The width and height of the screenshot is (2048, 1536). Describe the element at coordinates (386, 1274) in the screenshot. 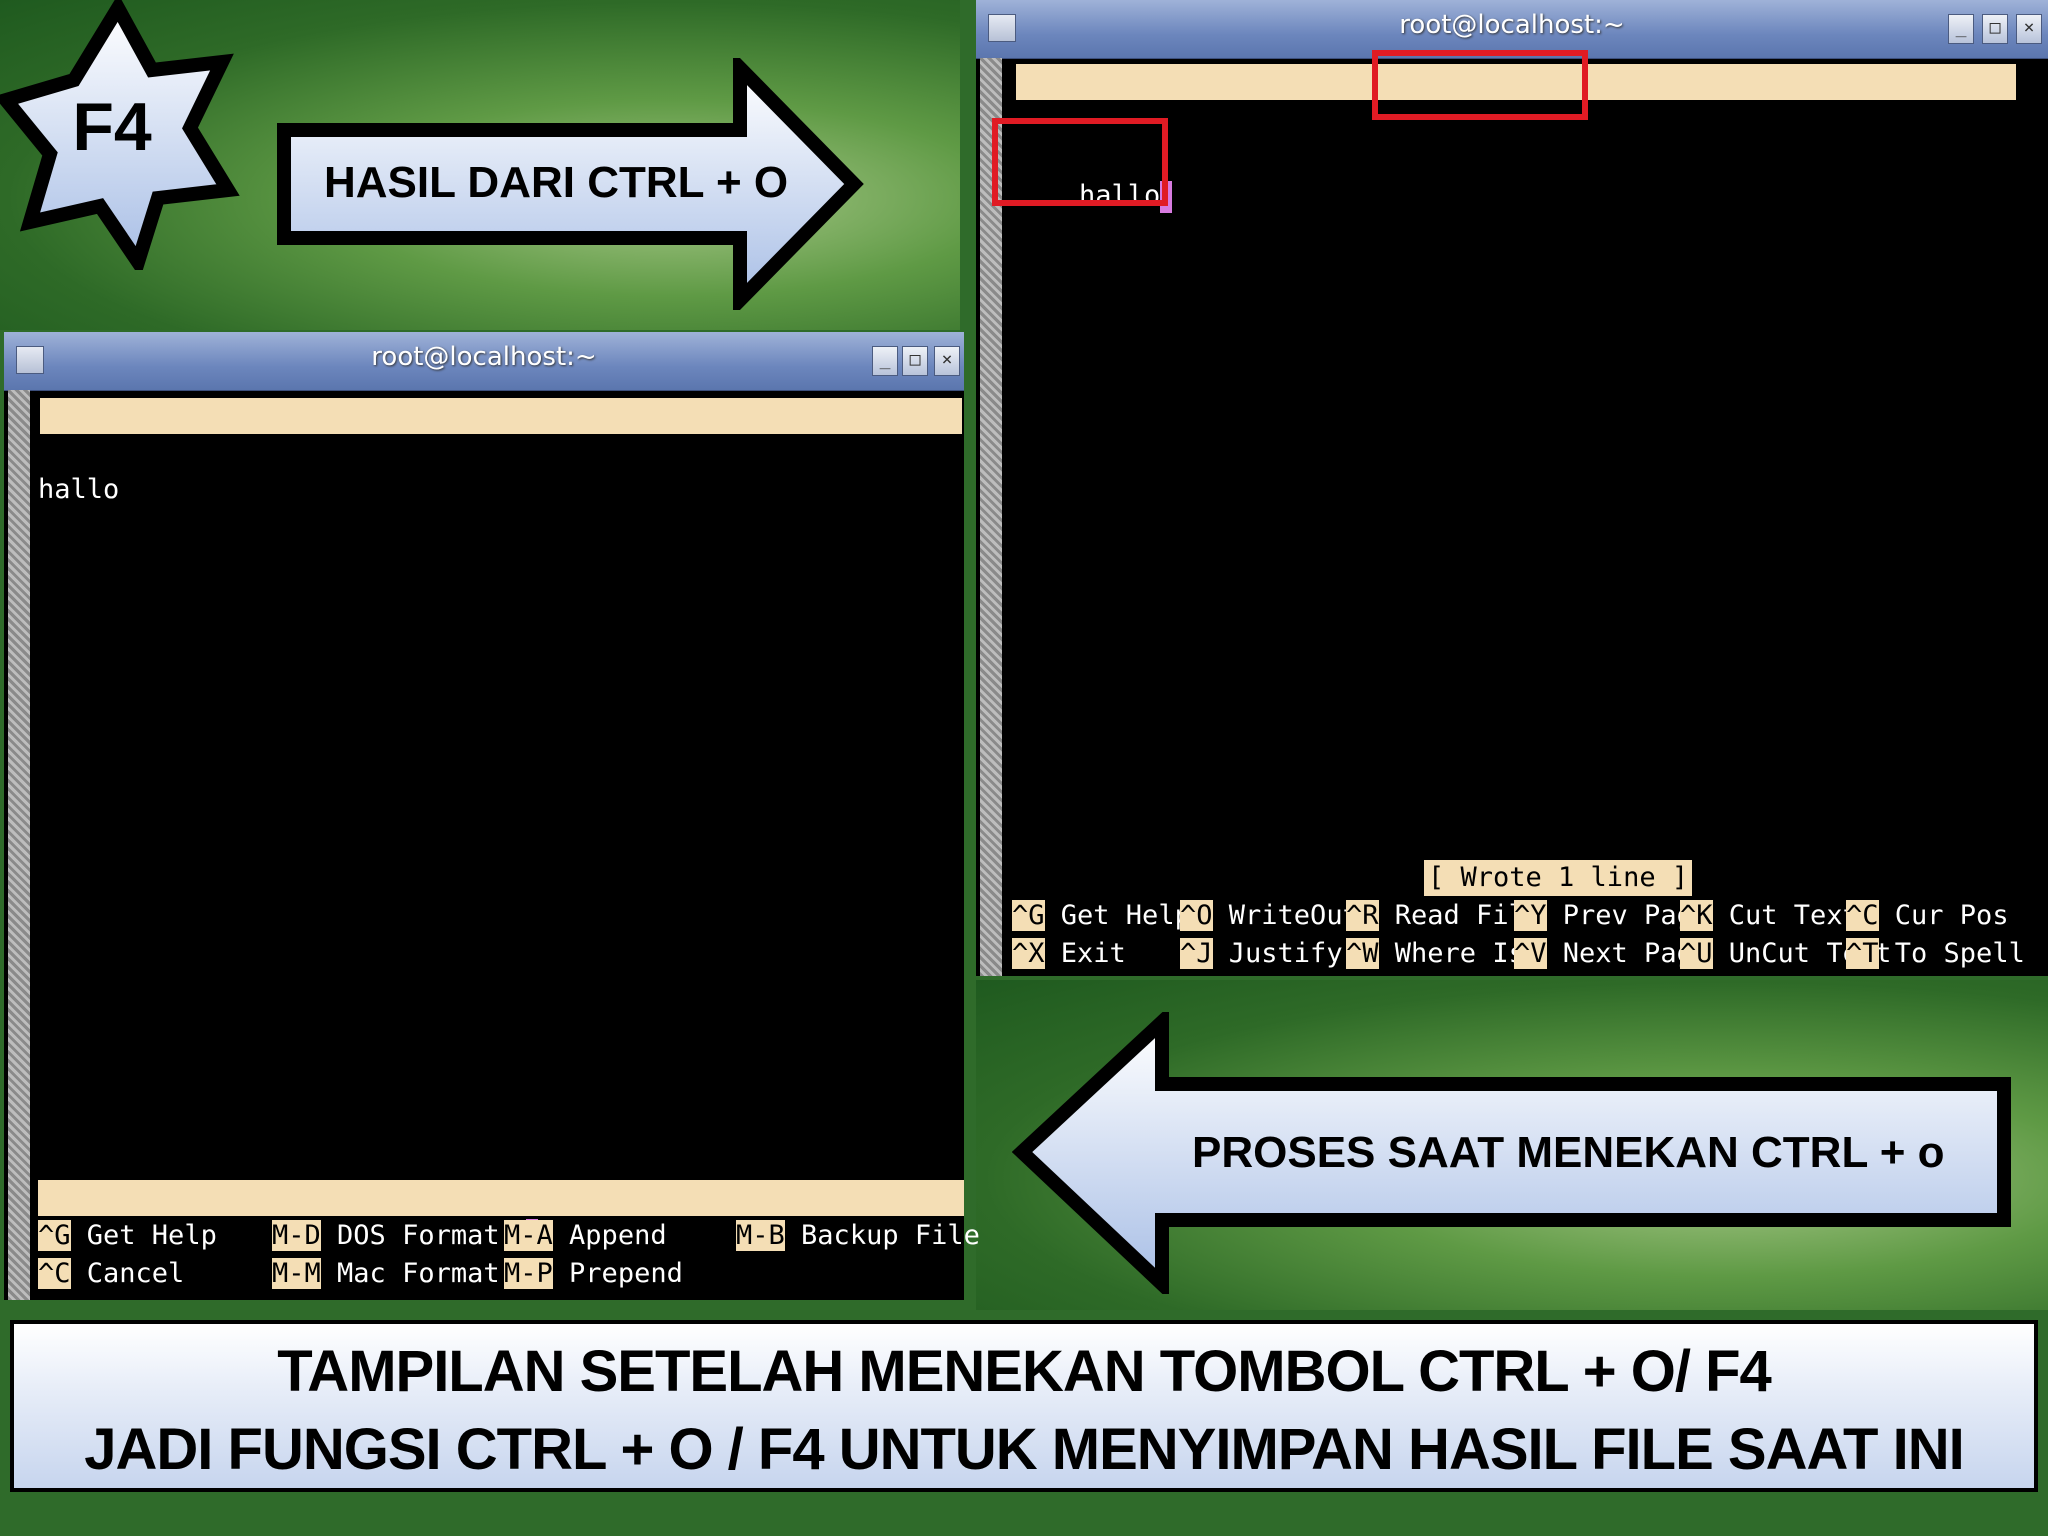

I see `shortcut-mac-format: M-M Mac Format` at that location.